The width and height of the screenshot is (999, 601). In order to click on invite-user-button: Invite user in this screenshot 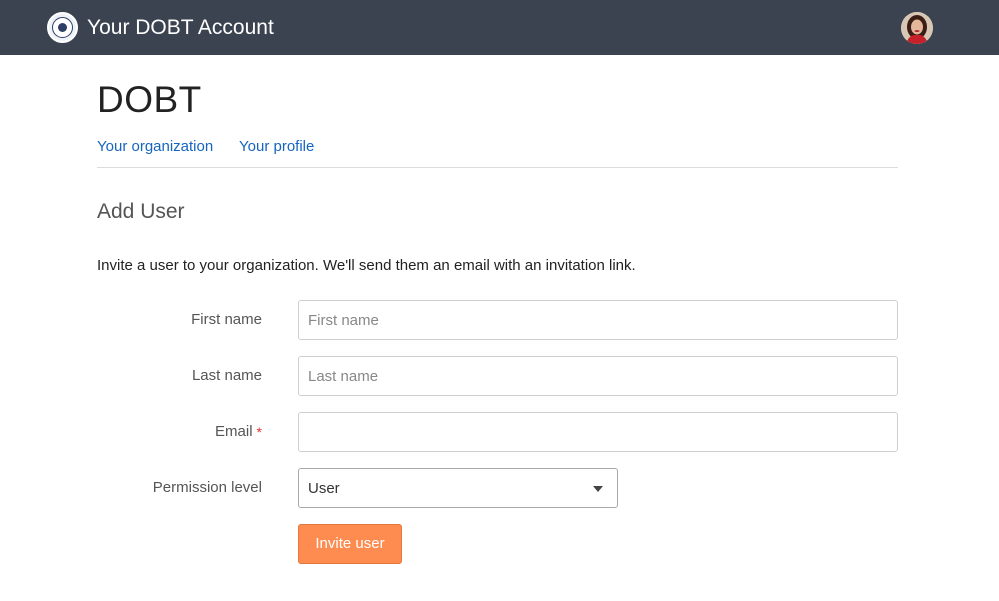, I will do `click(350, 544)`.